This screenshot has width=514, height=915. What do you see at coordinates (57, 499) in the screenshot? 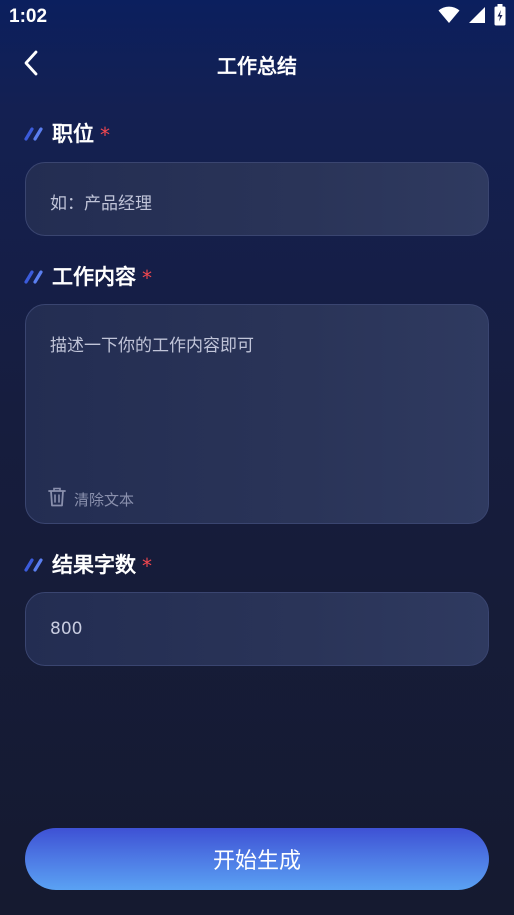
I see `trash-icon` at bounding box center [57, 499].